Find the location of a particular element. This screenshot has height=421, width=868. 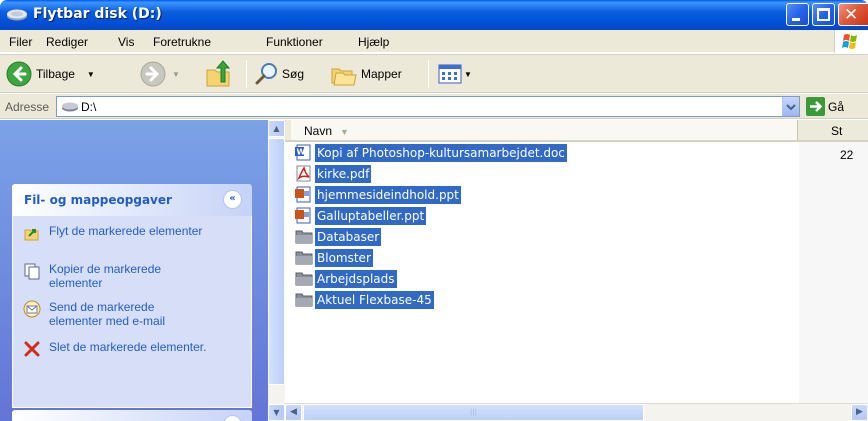

views-dropdown-icon: ▼ is located at coordinates (468, 74).